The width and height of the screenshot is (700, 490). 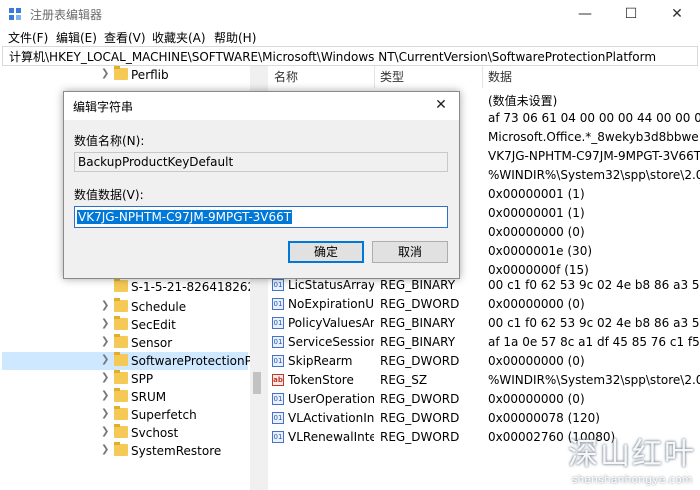 I want to click on value-data: af 1a 0e 57 8c a1 df 45 85 76 c1 f5 04 a, so click(x=594, y=342).